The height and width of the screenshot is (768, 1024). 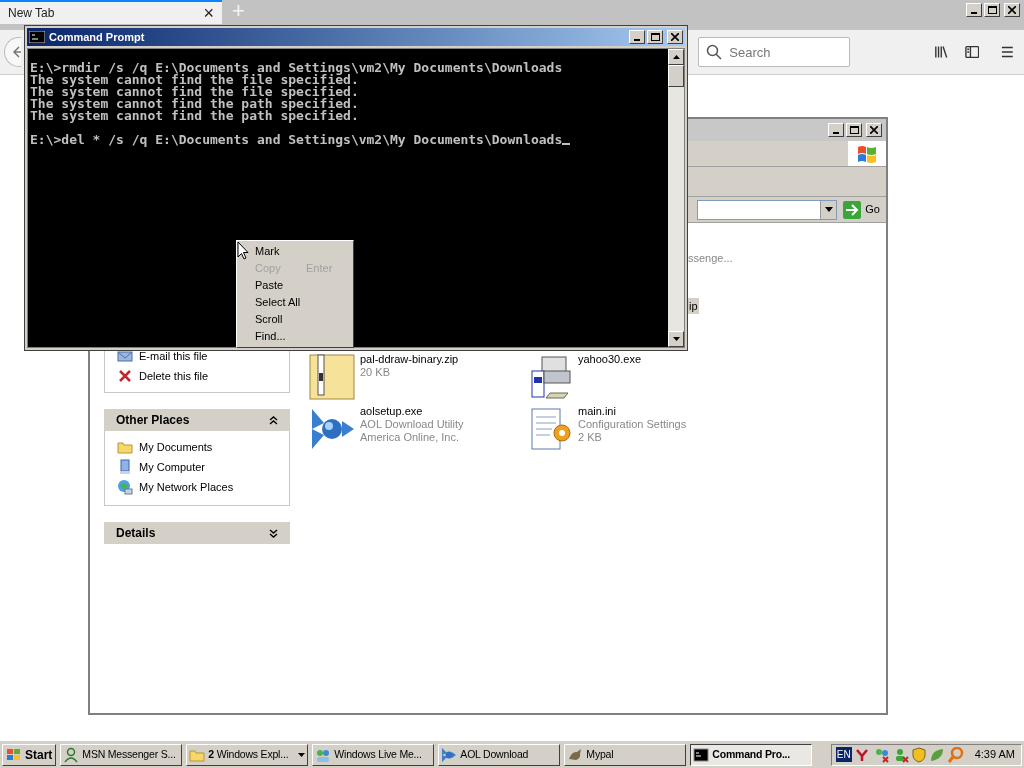 I want to click on file-detail: 2 KB, so click(x=590, y=437).